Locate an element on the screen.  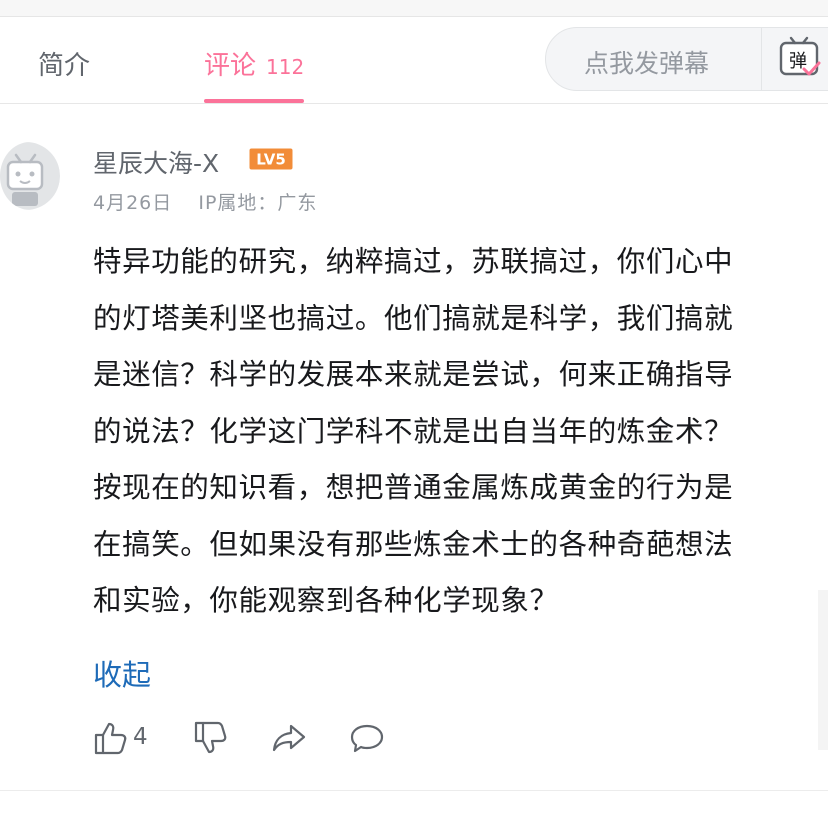
comment-line: 在搞笑。但如果没有那些炼金术士的各种奇葩想法 is located at coordinates (413, 544).